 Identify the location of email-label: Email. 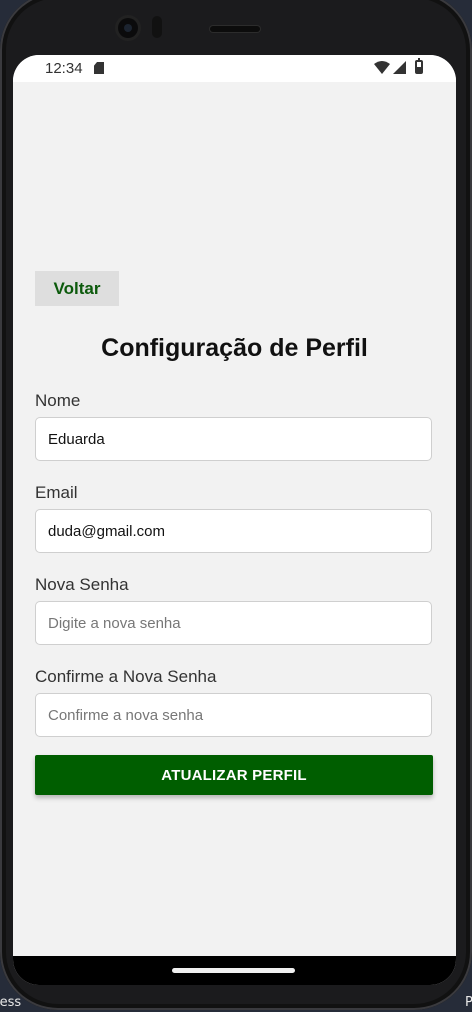
(56, 492).